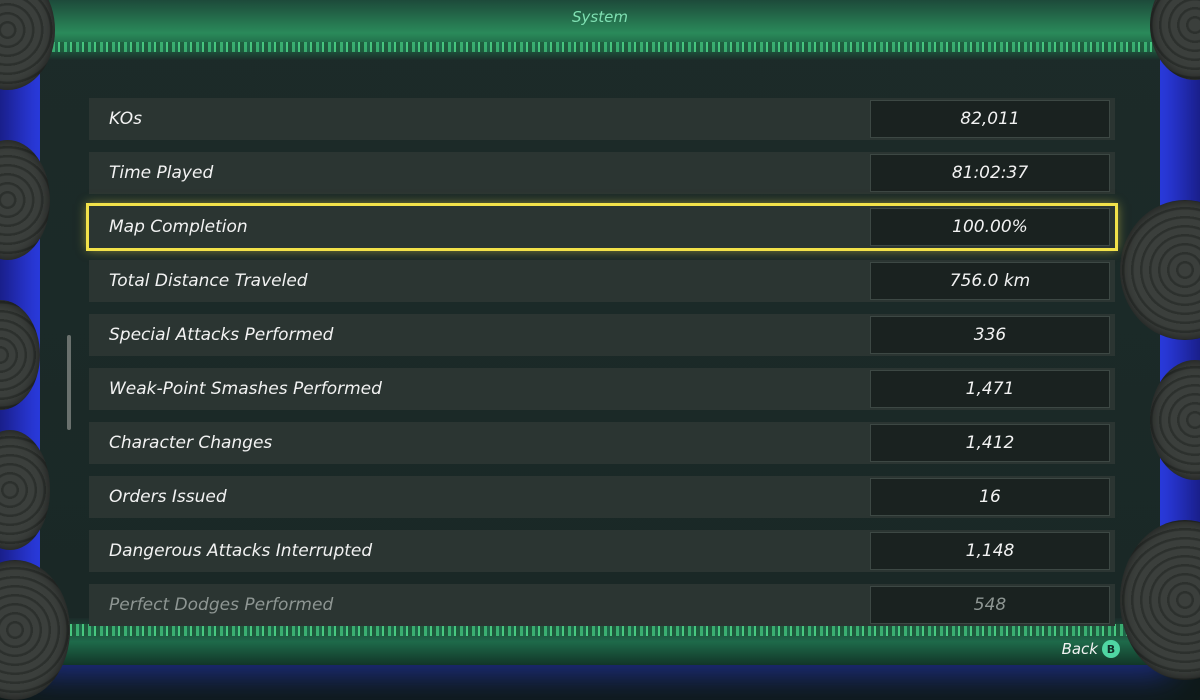 The image size is (1200, 700). I want to click on stat-row: Special Attacks Performed 336, so click(602, 335).